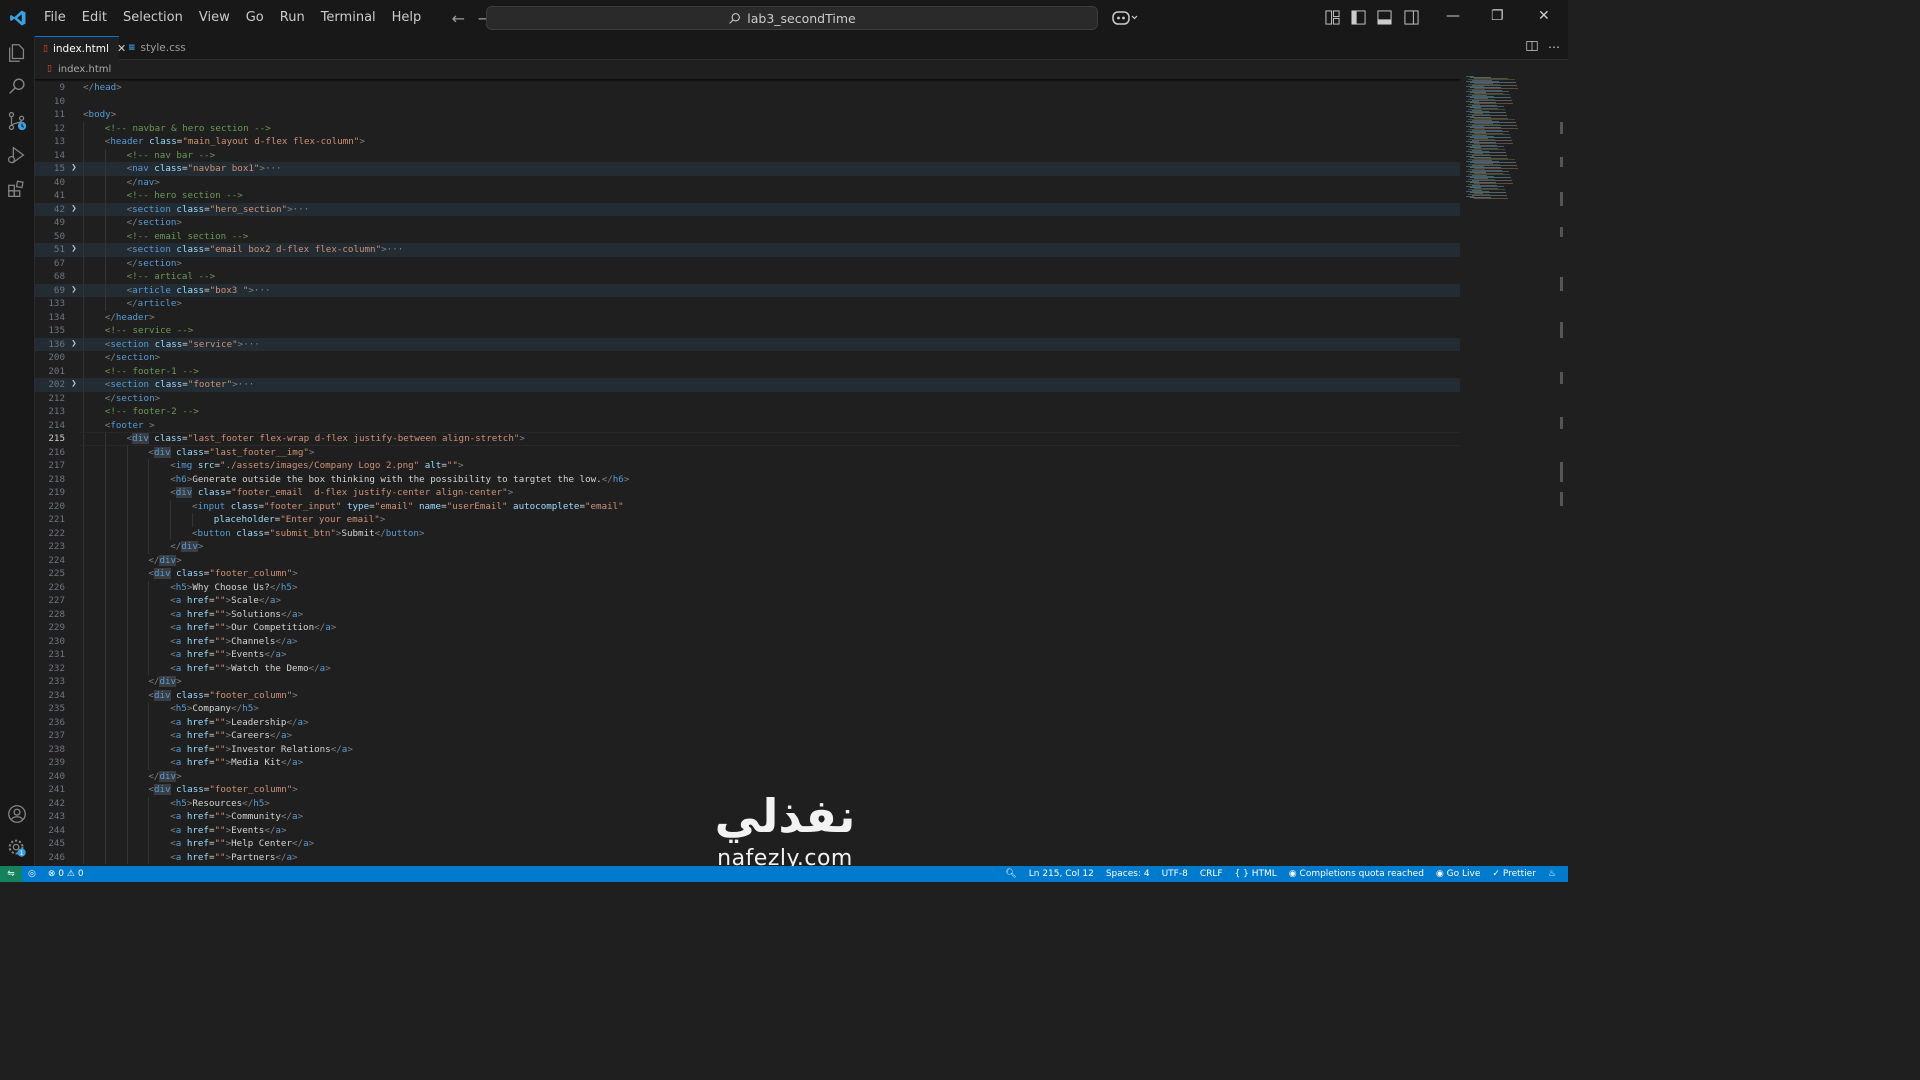 The height and width of the screenshot is (1080, 1920). What do you see at coordinates (17, 87) in the screenshot?
I see `search-icon` at bounding box center [17, 87].